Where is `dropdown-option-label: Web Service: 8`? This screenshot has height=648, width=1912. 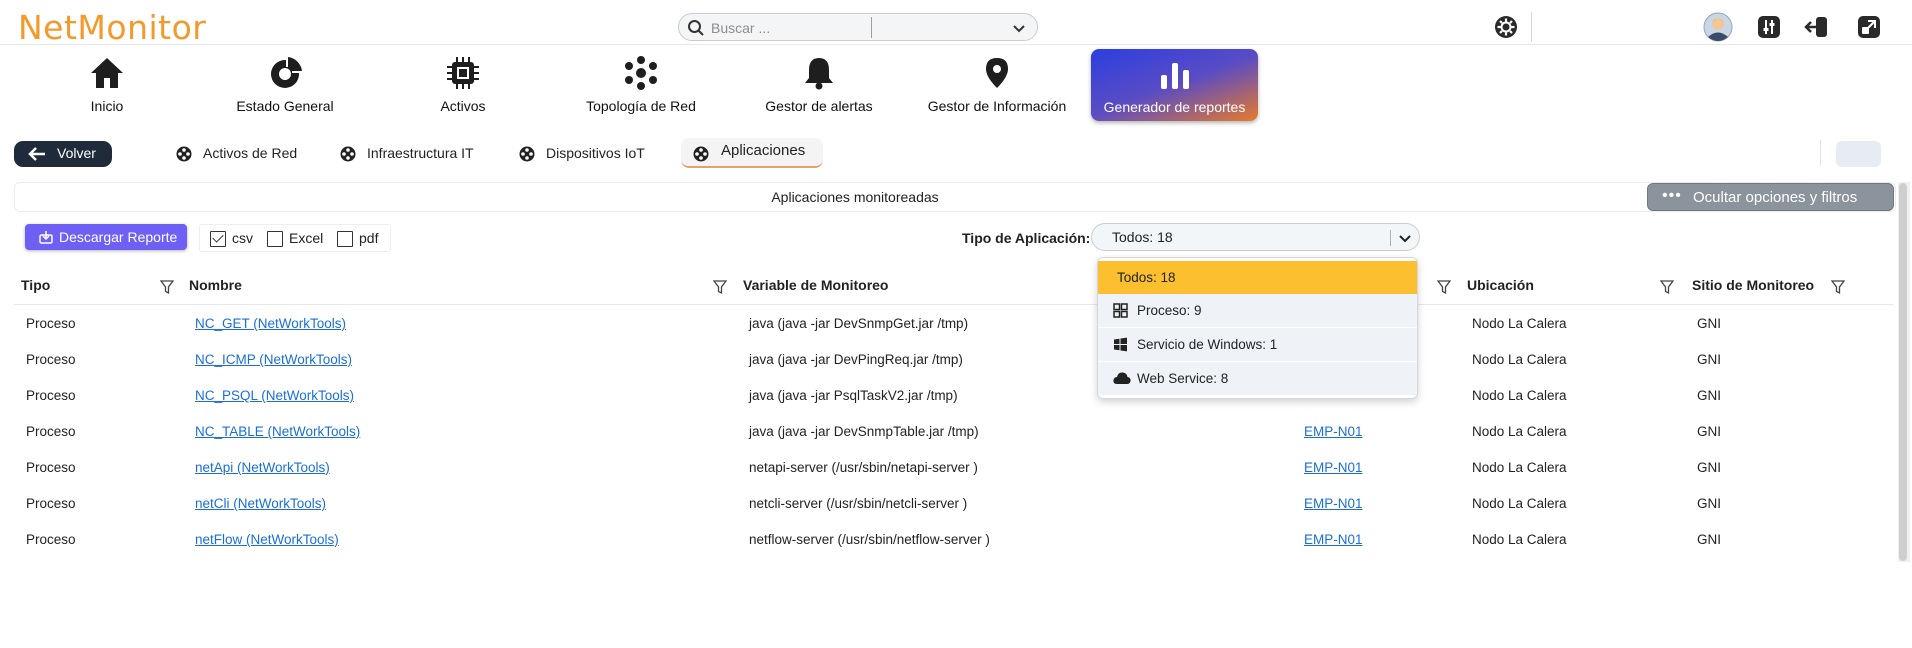
dropdown-option-label: Web Service: 8 is located at coordinates (1183, 378).